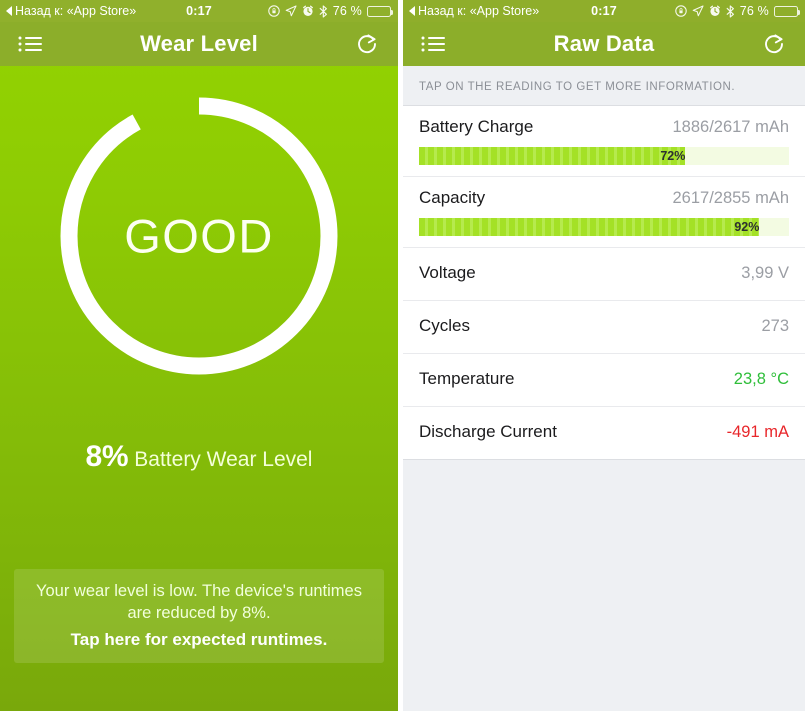 The width and height of the screenshot is (805, 711). I want to click on row-label: Capacity, so click(452, 197).